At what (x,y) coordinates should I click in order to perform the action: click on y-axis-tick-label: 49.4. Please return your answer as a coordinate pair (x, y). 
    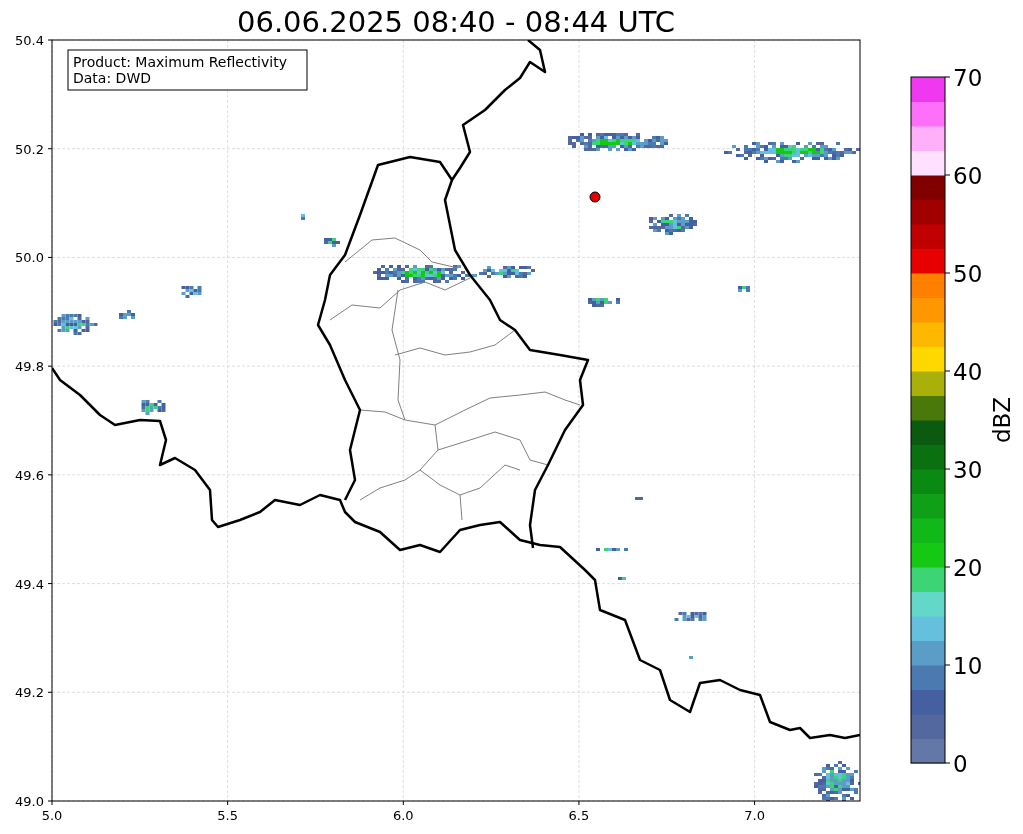
    Looking at the image, I should click on (29, 584).